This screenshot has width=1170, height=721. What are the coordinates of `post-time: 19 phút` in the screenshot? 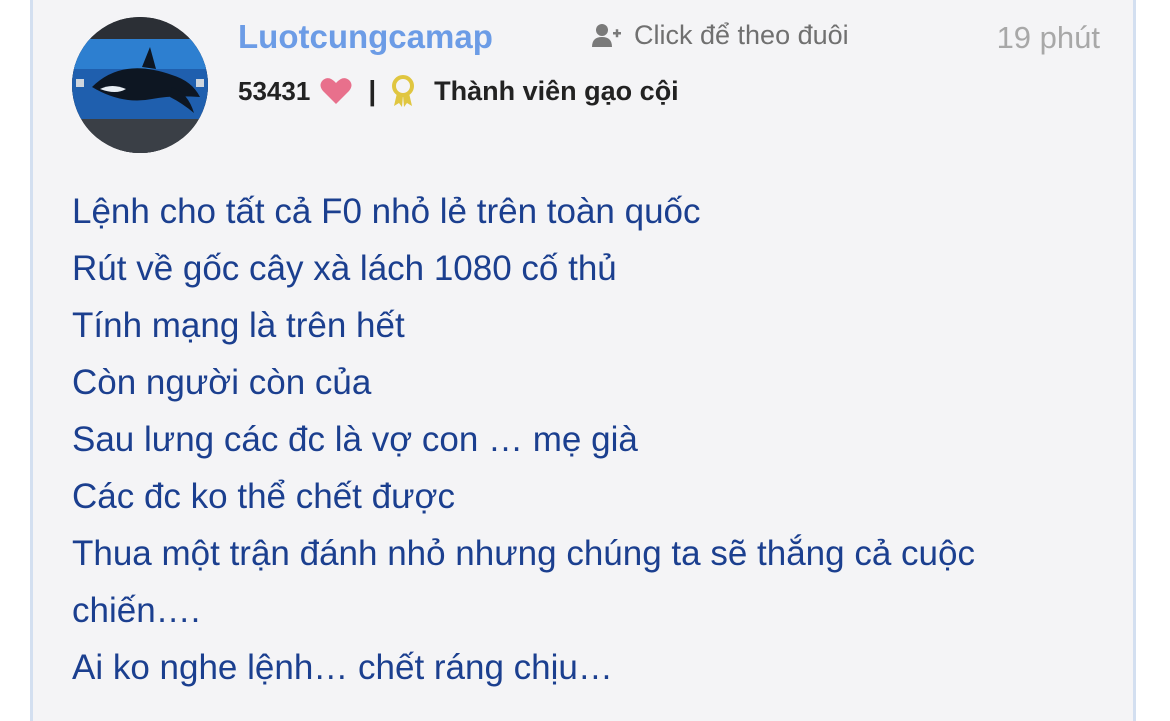 It's located at (1048, 37).